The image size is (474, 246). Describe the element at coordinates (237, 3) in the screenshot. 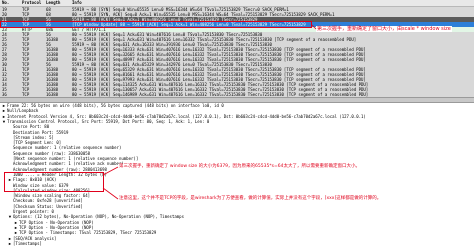

I see `packet-list-header: No. Protocol Length Info` at that location.